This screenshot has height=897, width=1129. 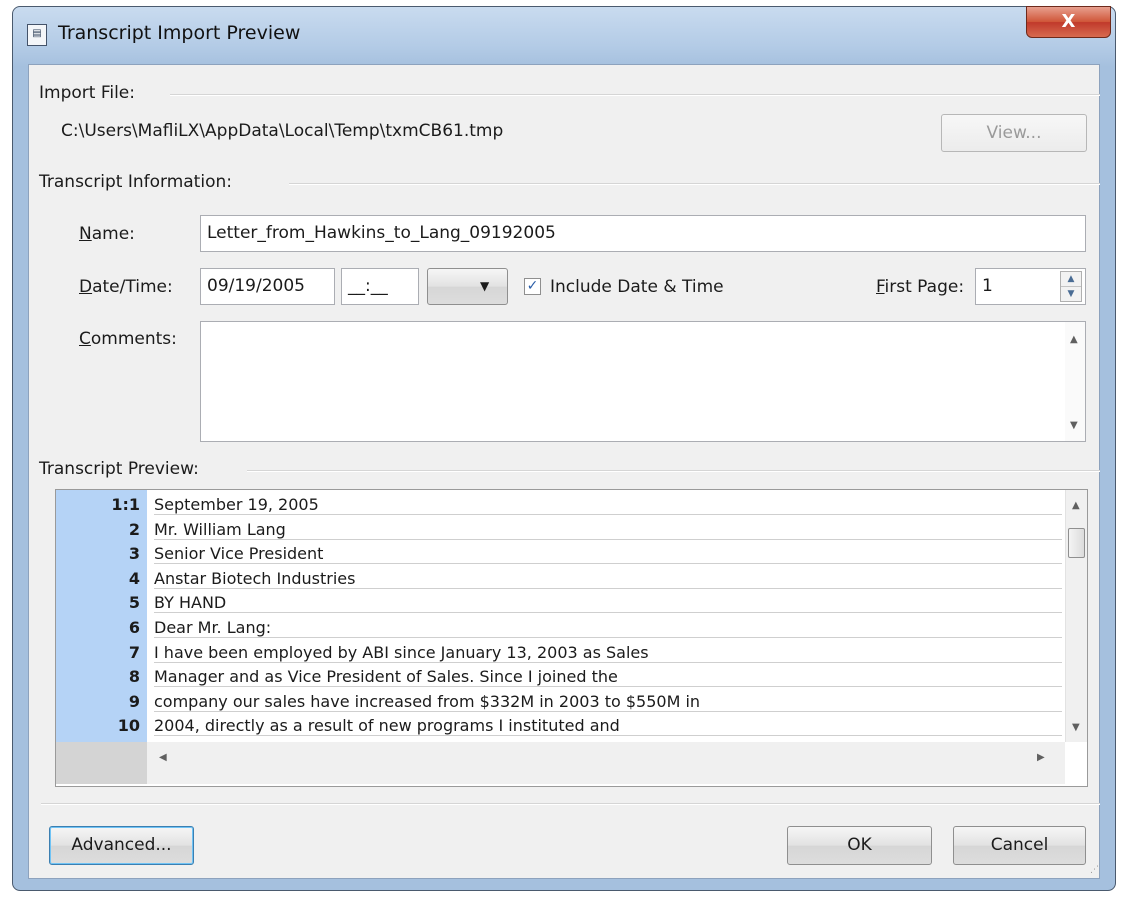 I want to click on cancel-button: Cancel, so click(x=1019, y=845).